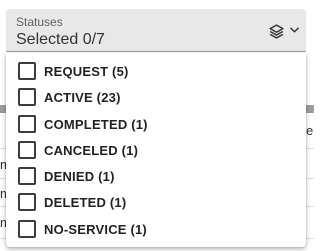  I want to click on status-option-active: ACTIVE (23), so click(156, 97).